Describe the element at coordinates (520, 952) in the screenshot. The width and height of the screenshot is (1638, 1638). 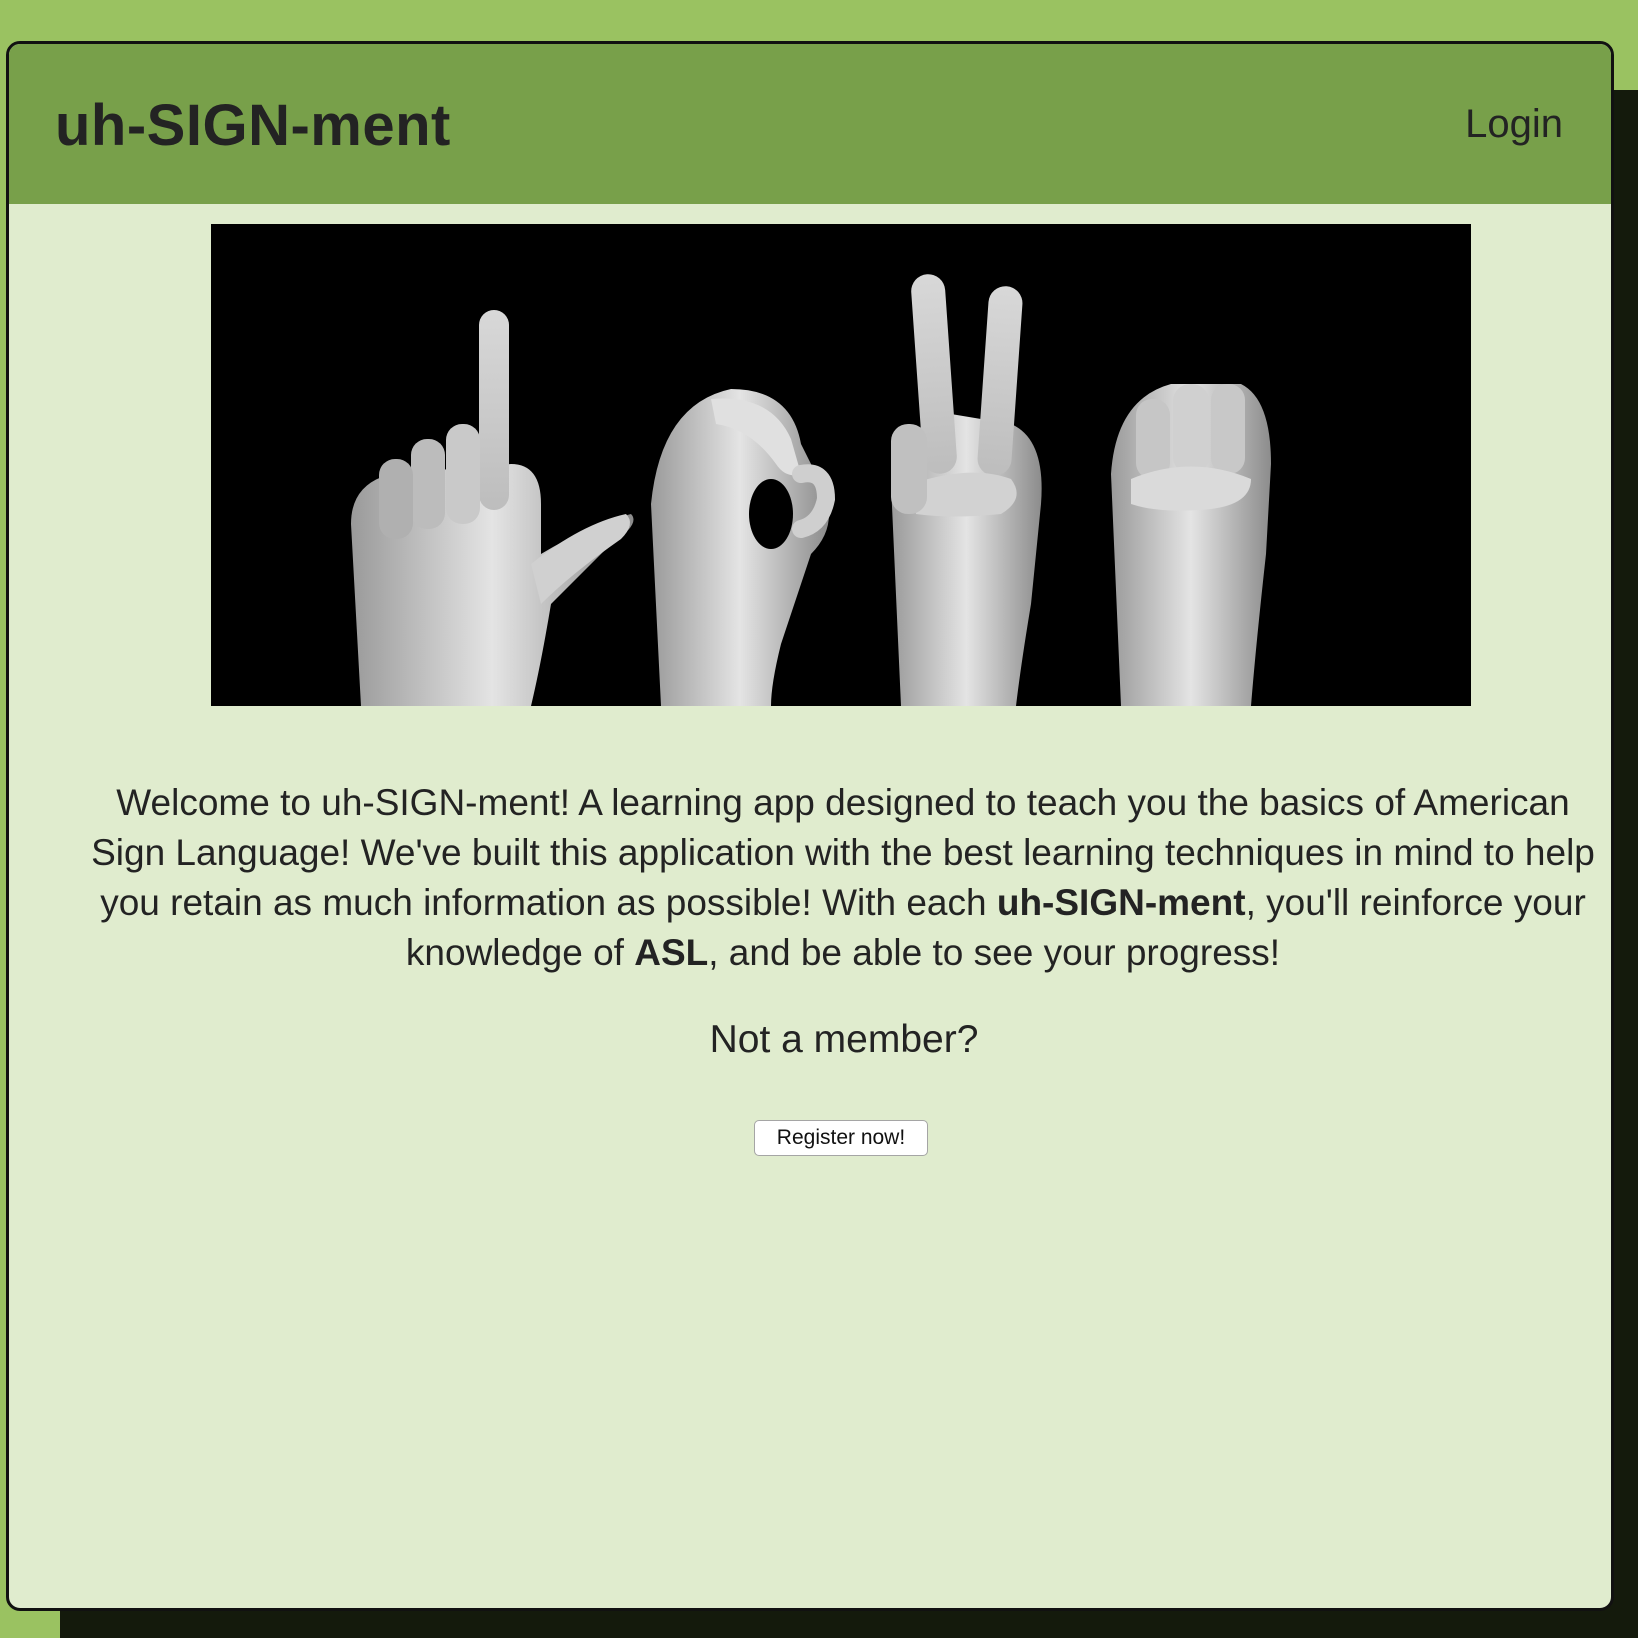
I see `welcome-line-4a: knowledge of` at that location.